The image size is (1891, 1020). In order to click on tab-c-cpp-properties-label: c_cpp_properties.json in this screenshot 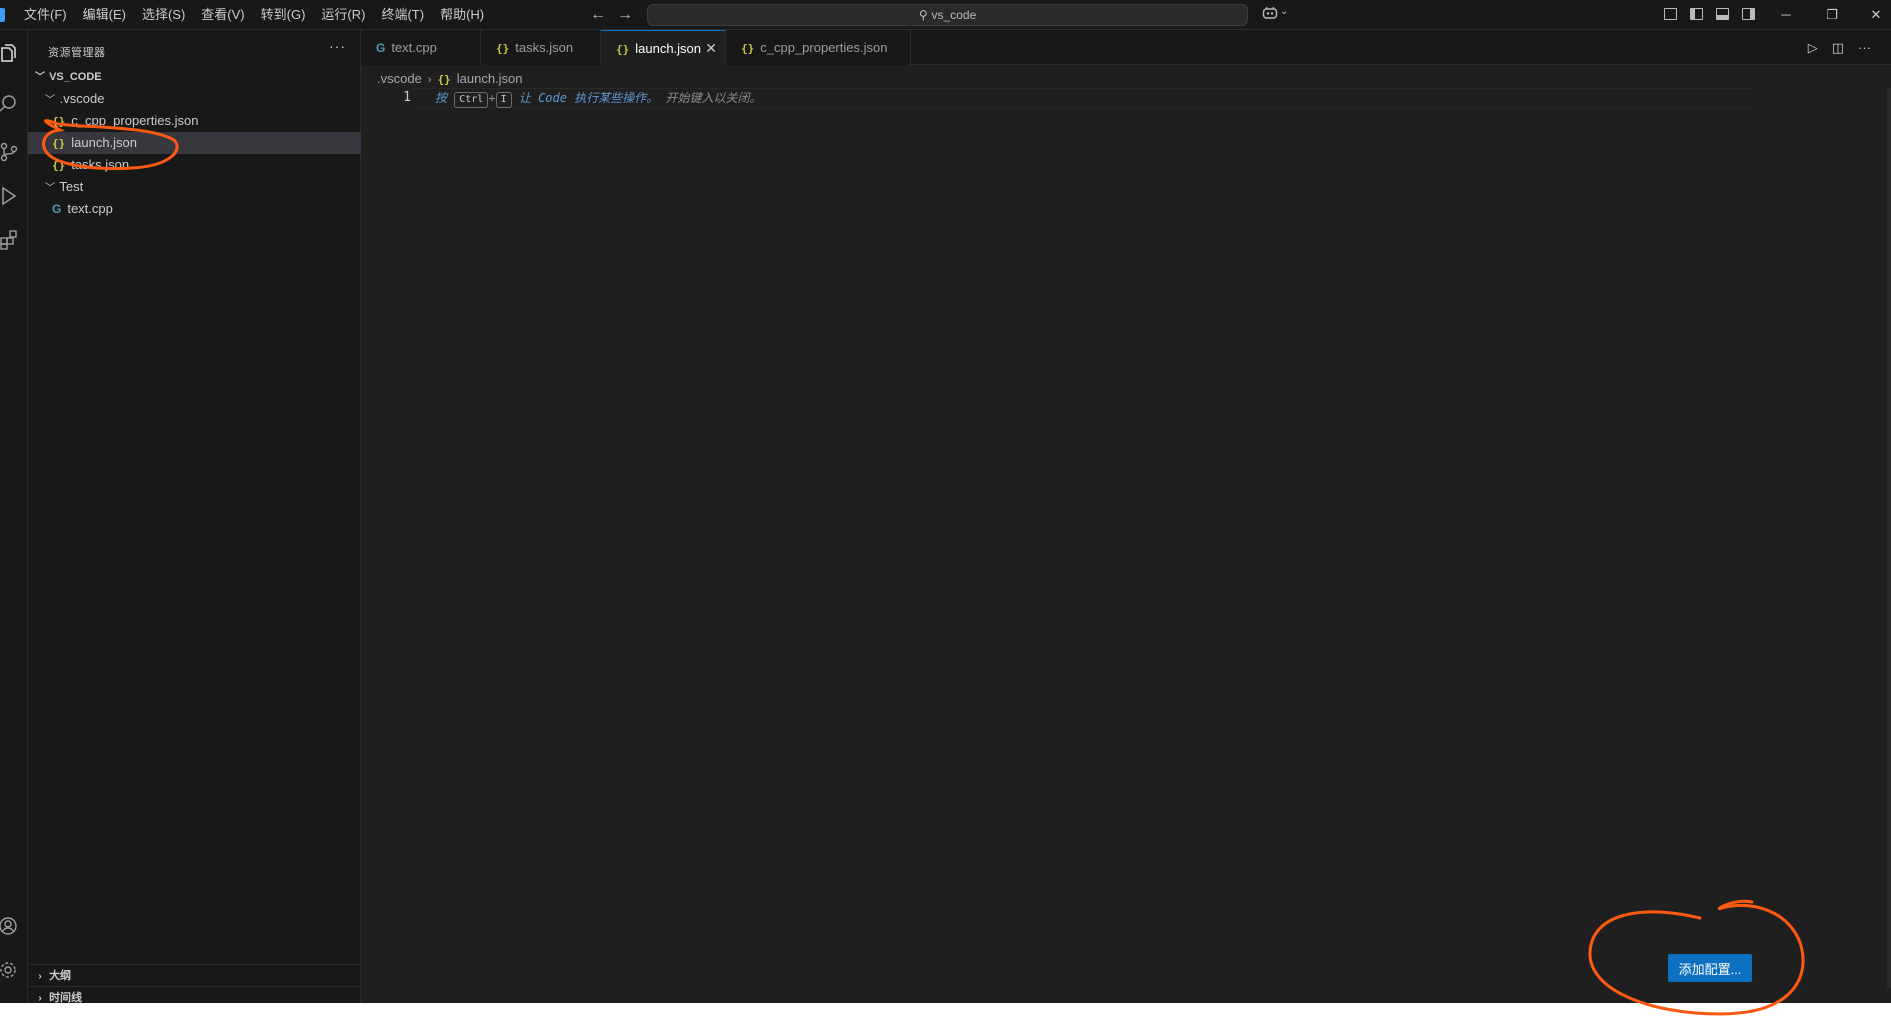, I will do `click(824, 47)`.